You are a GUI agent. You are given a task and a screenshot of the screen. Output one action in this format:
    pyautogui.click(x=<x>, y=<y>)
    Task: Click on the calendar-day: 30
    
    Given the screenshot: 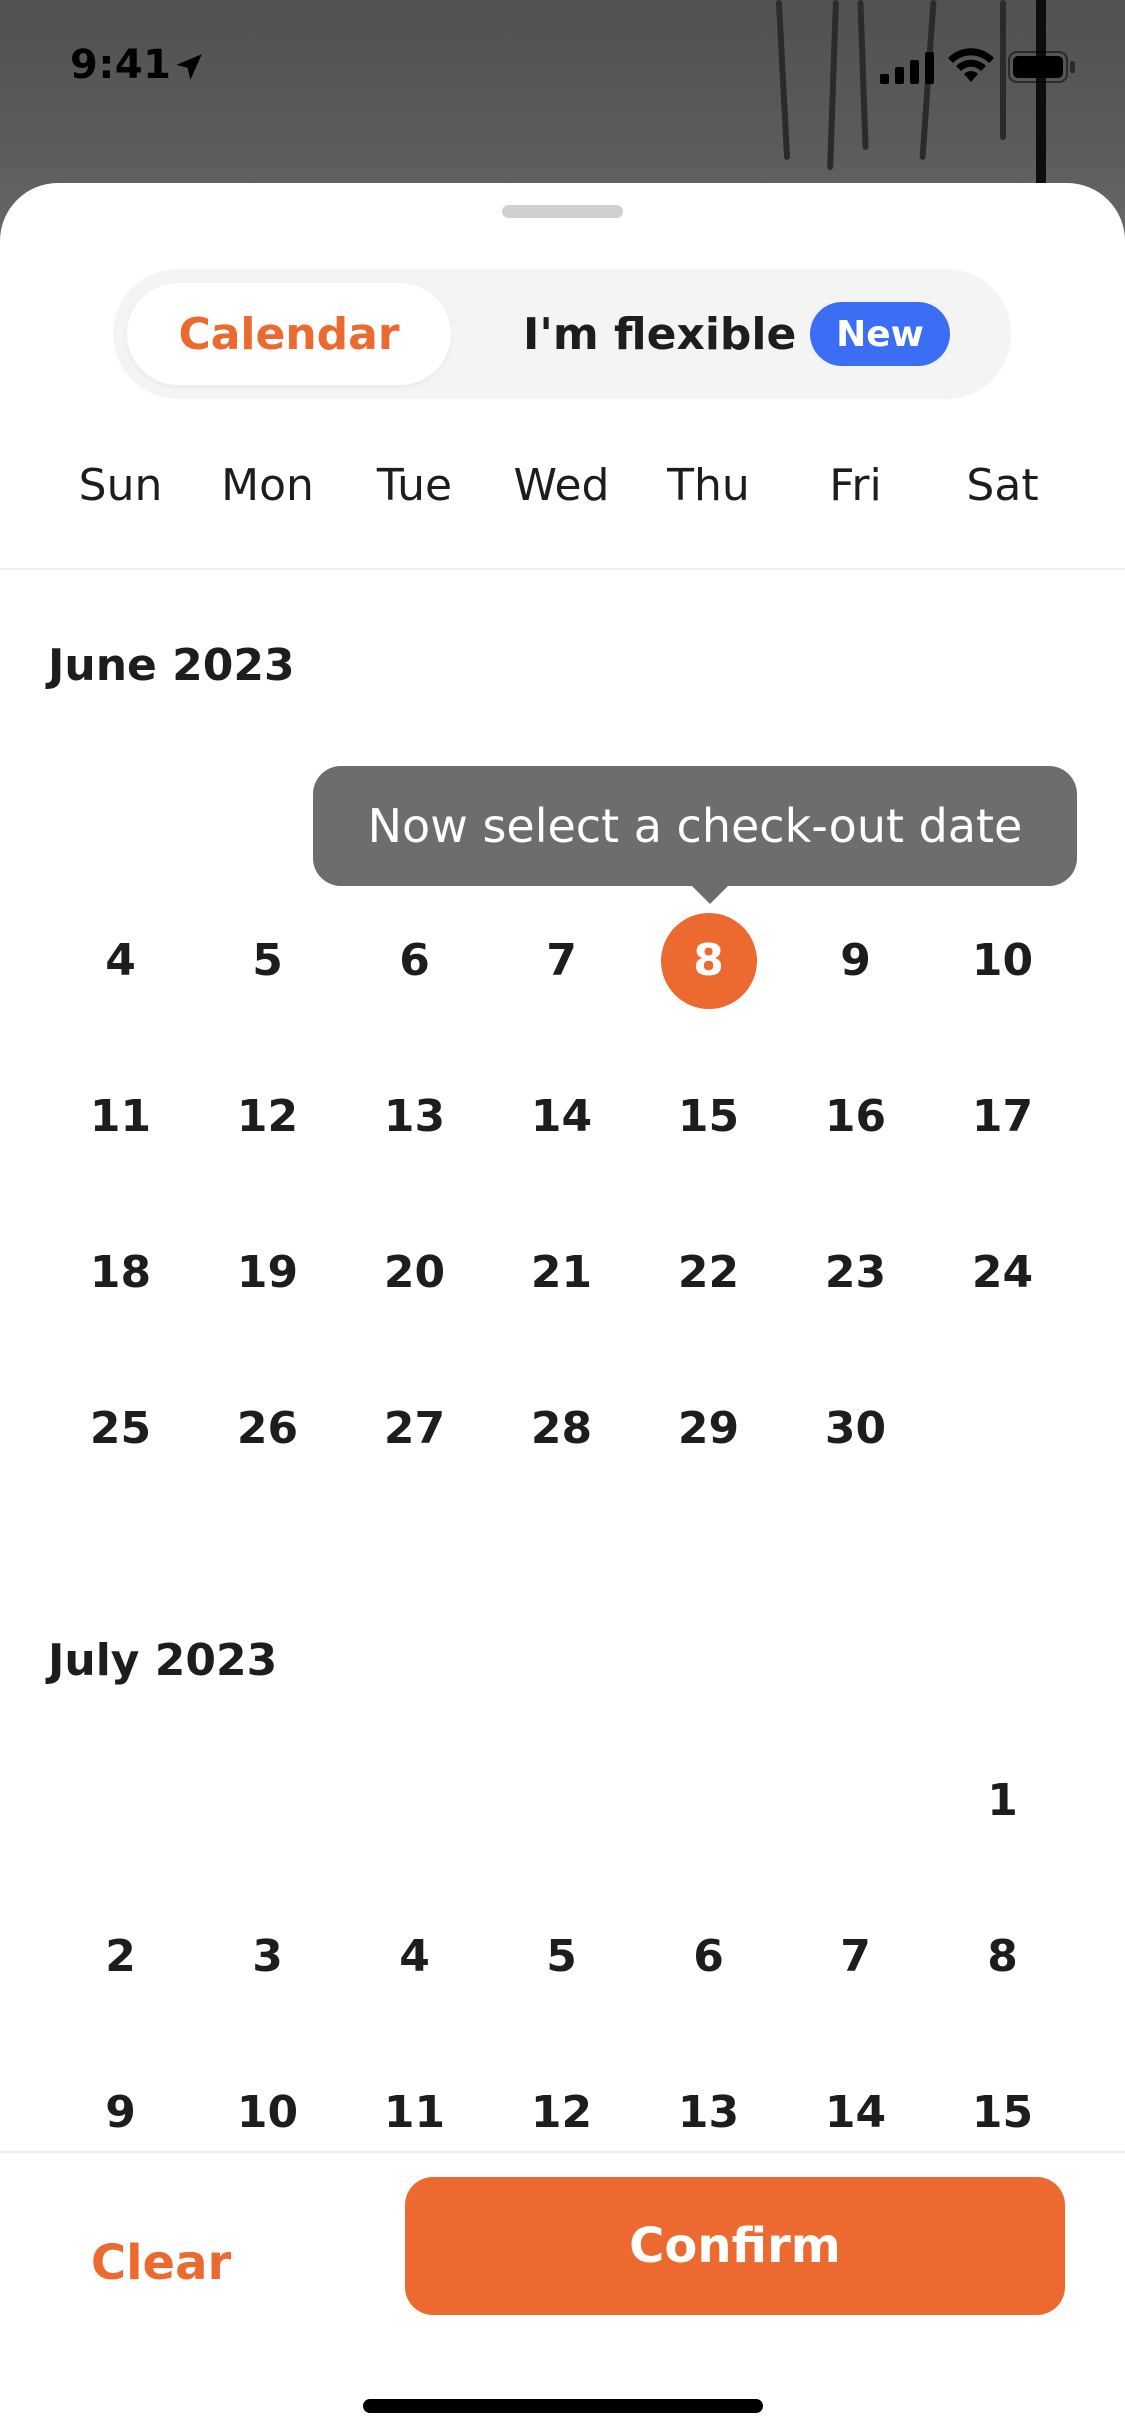 What is the action you would take?
    pyautogui.click(x=855, y=1429)
    